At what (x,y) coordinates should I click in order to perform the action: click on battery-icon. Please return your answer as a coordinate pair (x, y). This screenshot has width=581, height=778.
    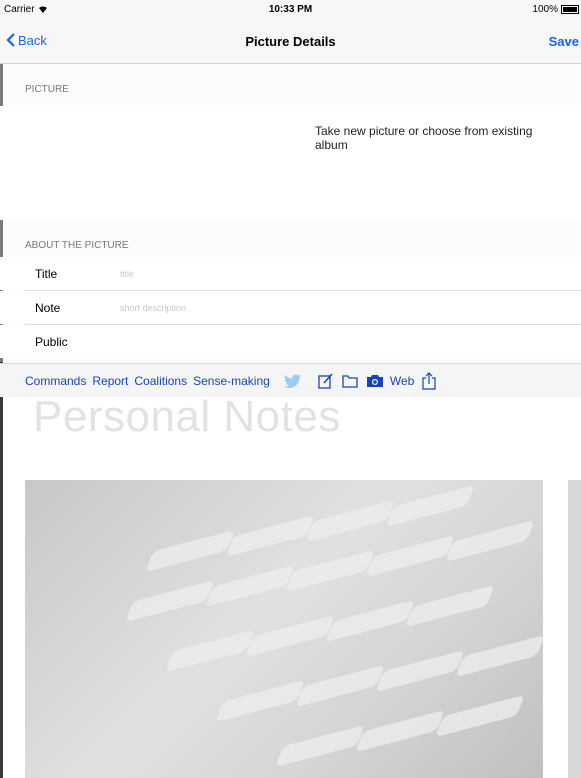
    Looking at the image, I should click on (570, 9).